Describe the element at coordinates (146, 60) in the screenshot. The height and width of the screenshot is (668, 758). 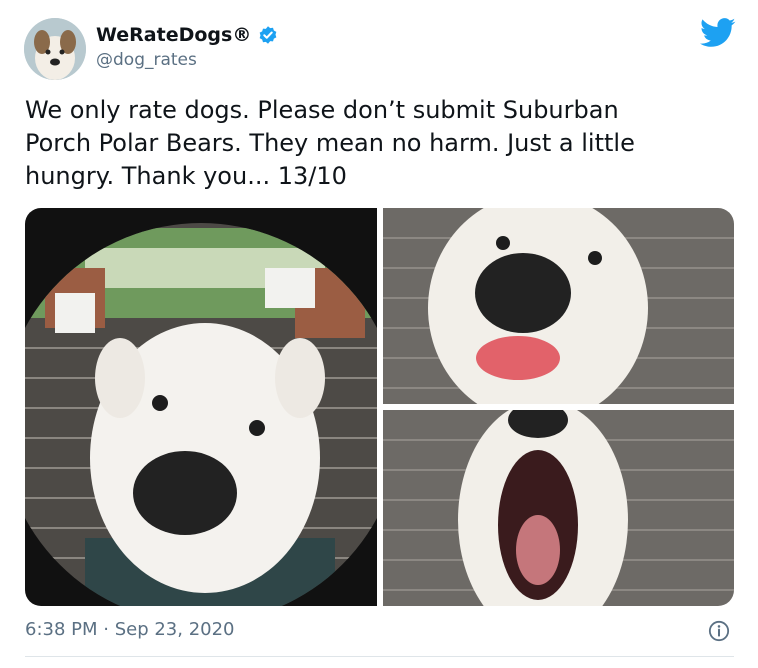
I see `account-handle: @dog_rates` at that location.